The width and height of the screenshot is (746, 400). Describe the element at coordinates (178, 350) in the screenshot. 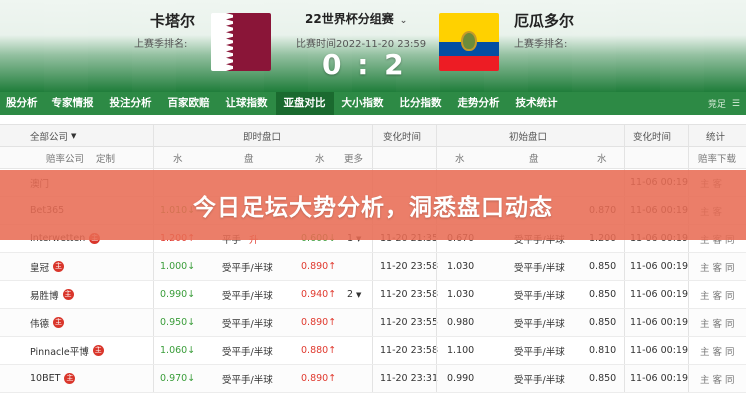

I see `live-water-home: 1.060 ↓` at that location.